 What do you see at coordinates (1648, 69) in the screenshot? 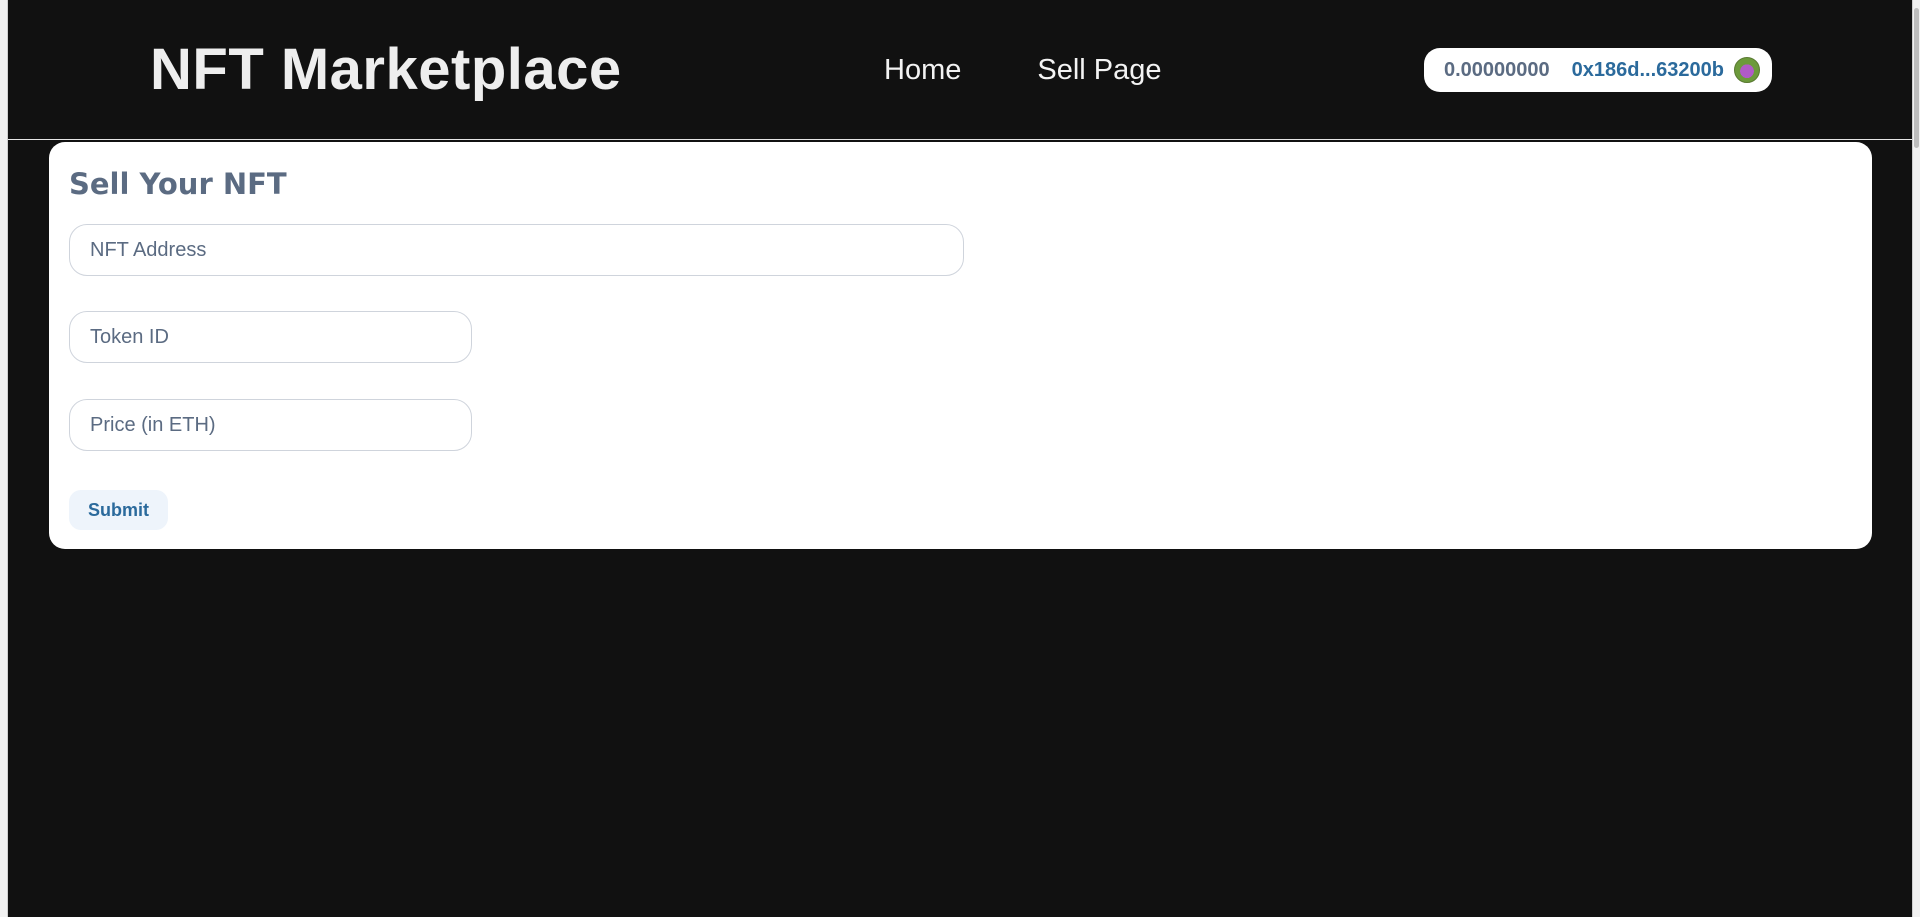
I see `wallet-address: 0x186d...63200b` at bounding box center [1648, 69].